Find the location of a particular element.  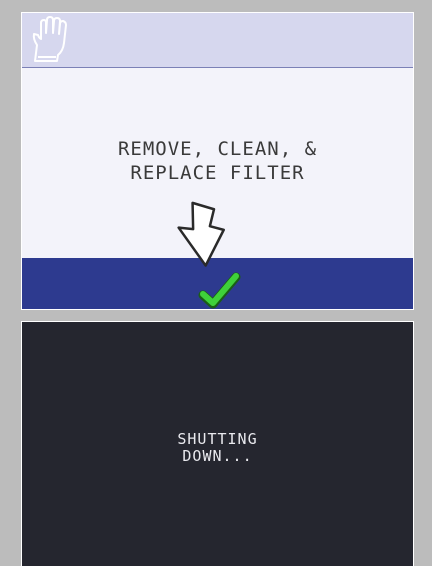

instruction-line-2: REPLACE FILTER is located at coordinates (217, 173).